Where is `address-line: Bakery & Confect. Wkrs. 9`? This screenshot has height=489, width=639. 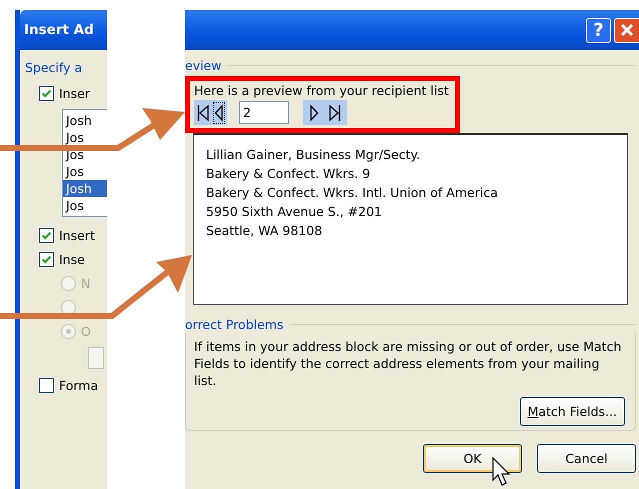 address-line: Bakery & Confect. Wkrs. 9 is located at coordinates (289, 174).